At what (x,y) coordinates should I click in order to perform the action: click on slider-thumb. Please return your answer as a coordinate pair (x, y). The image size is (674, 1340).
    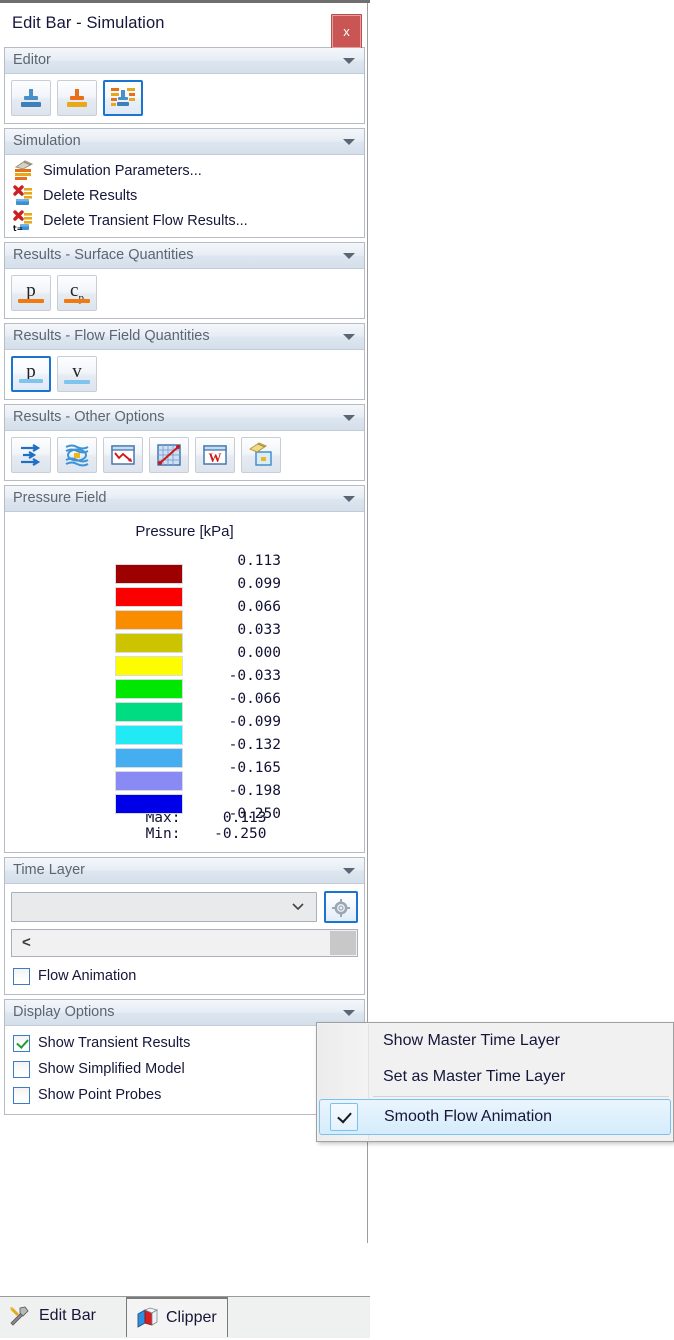
    Looking at the image, I should click on (343, 943).